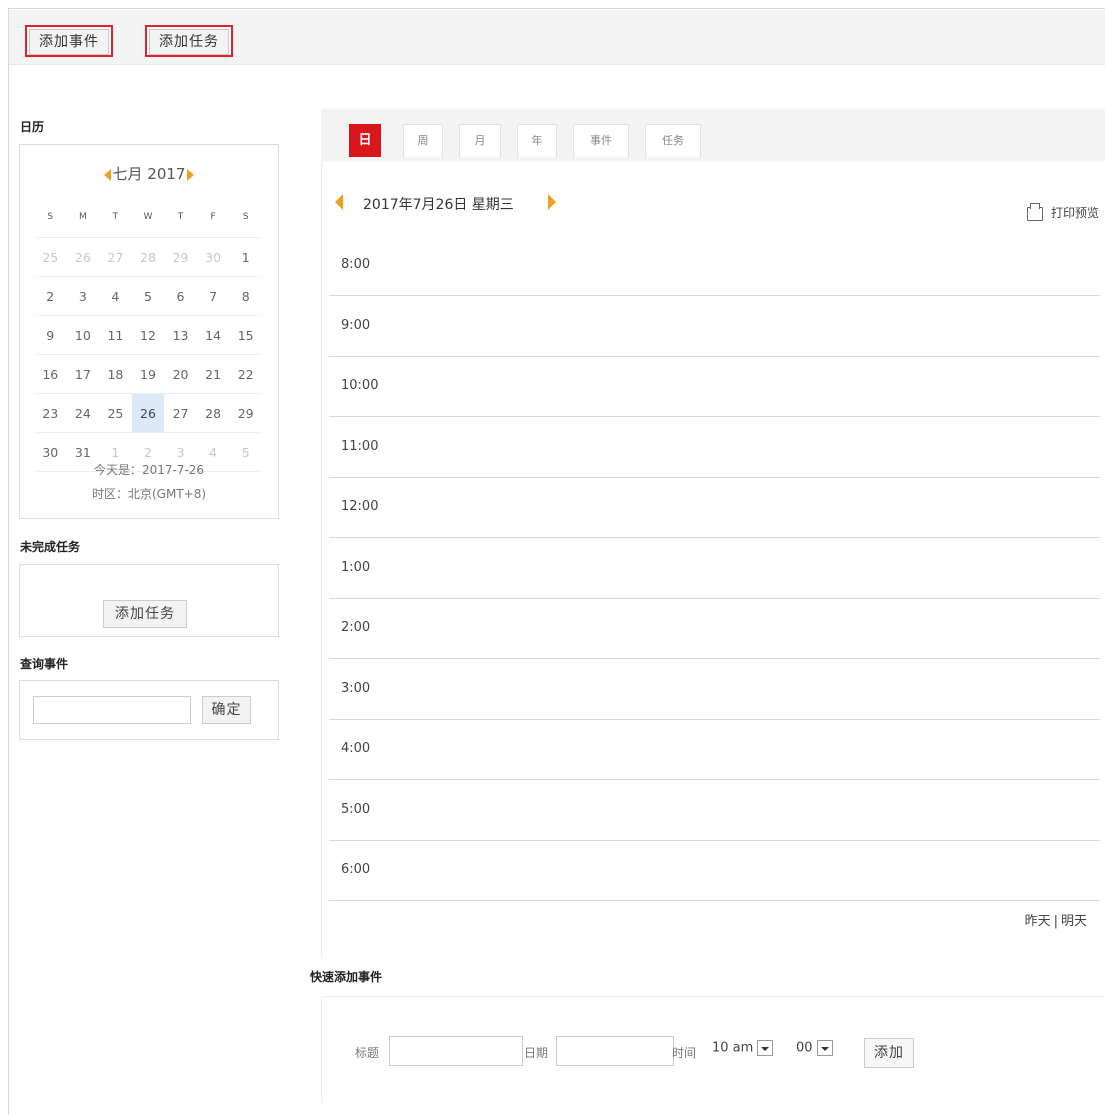 Image resolution: width=1105 pixels, height=1115 pixels. I want to click on calendar-day: 17, so click(83, 374).